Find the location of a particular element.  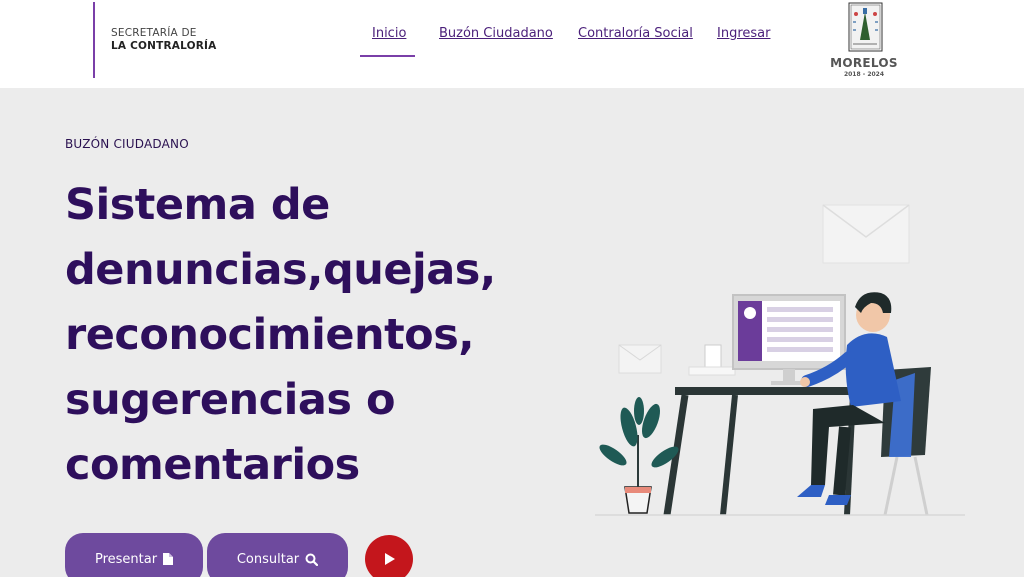

headline-line: Sistema de is located at coordinates (197, 205).